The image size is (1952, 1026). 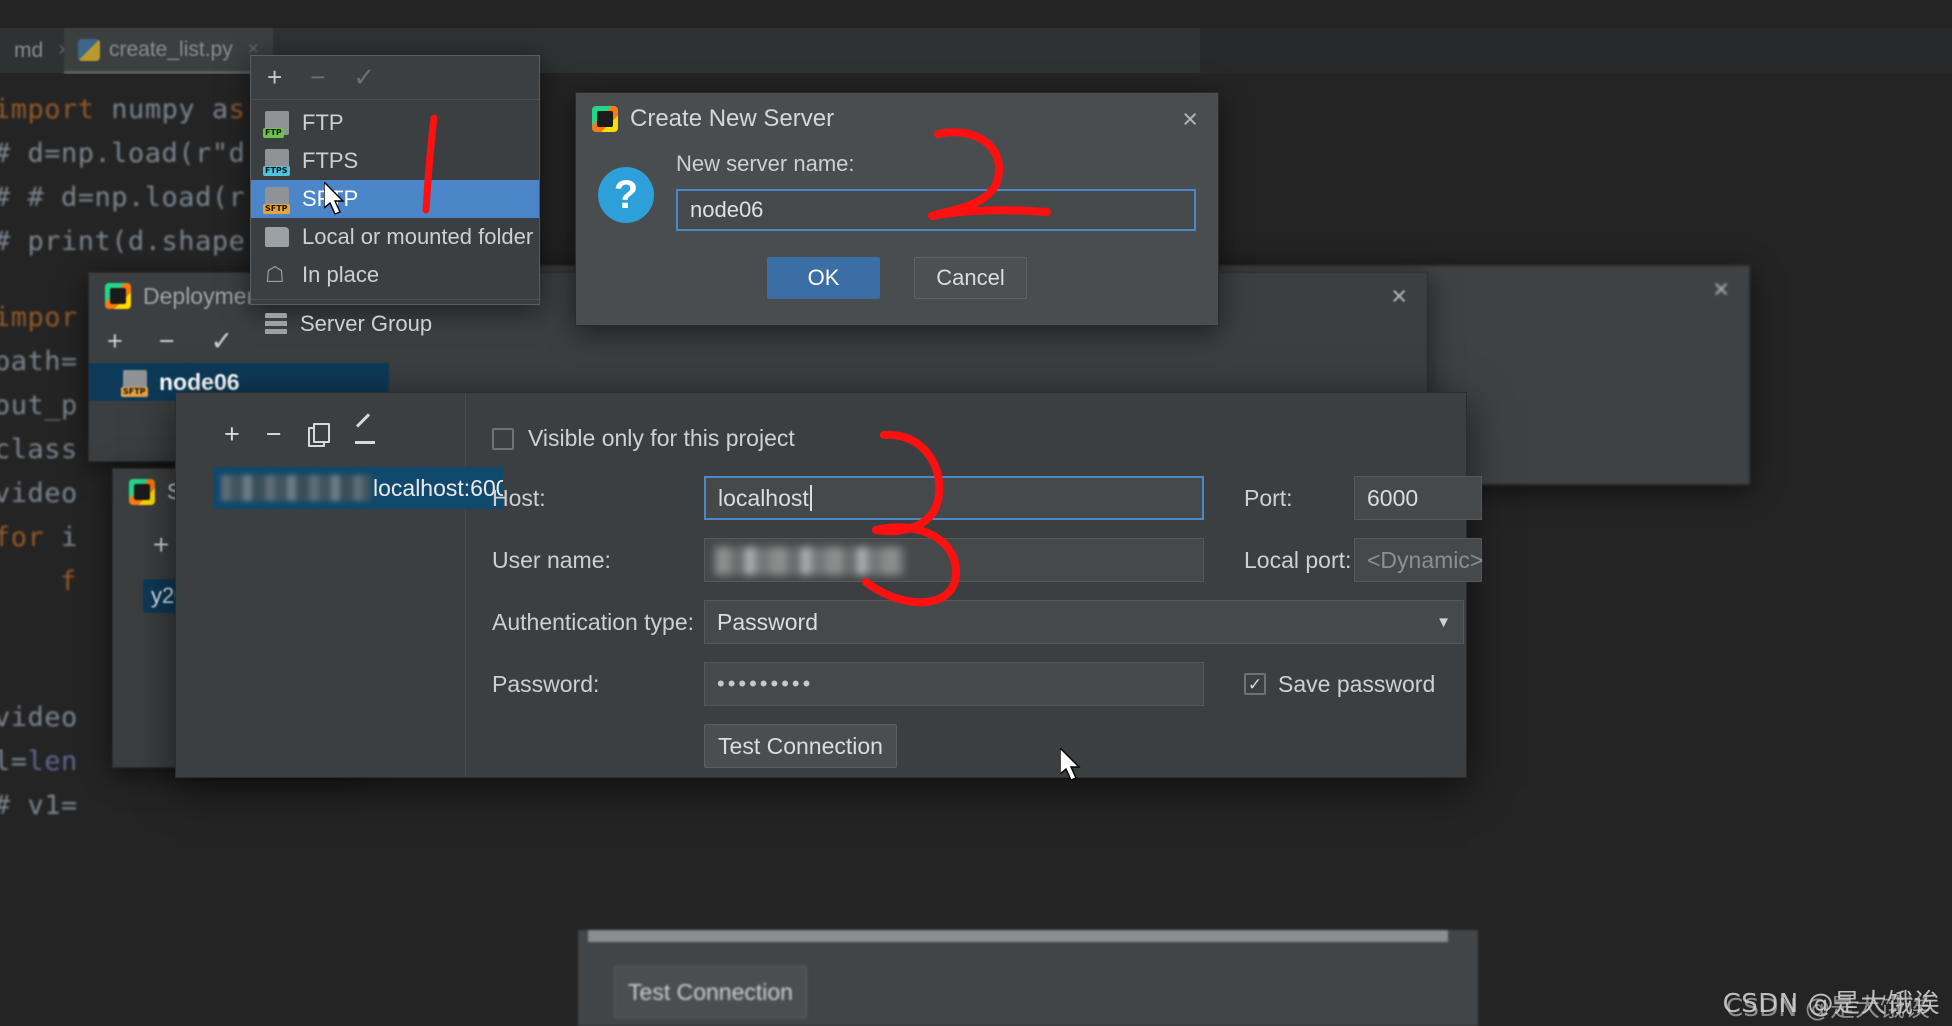 What do you see at coordinates (503, 438) in the screenshot?
I see `visible-only-checkbox` at bounding box center [503, 438].